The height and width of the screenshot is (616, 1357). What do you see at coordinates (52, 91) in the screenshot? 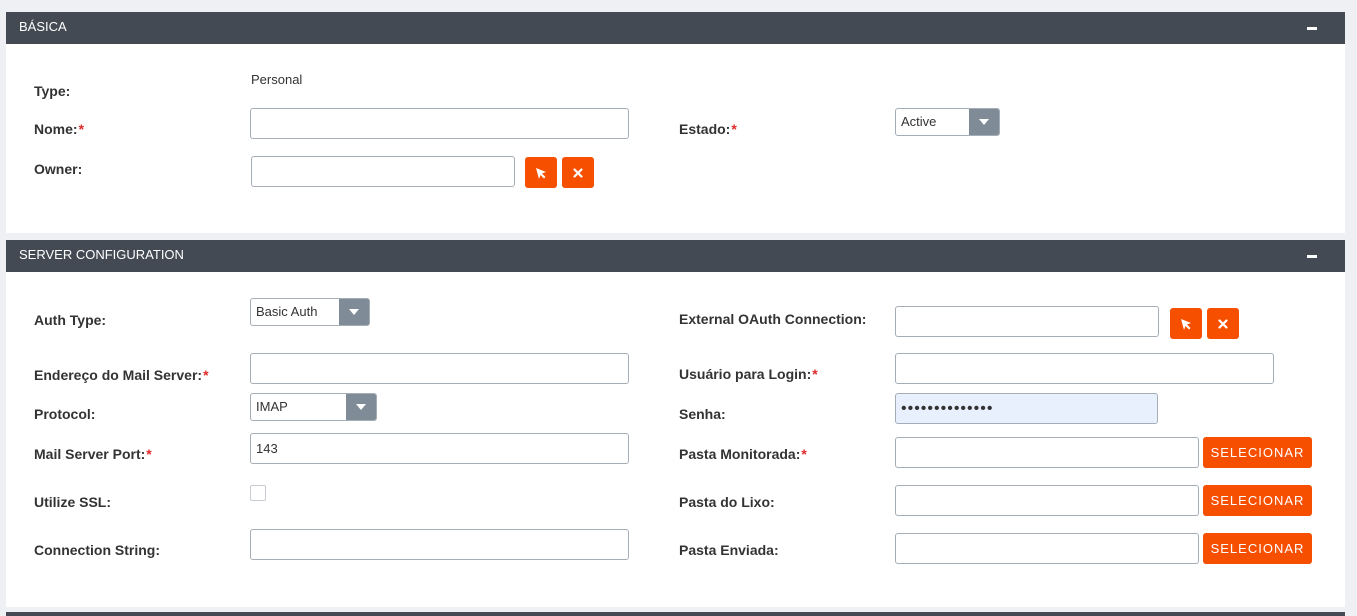
I see `type-label: Type:` at bounding box center [52, 91].